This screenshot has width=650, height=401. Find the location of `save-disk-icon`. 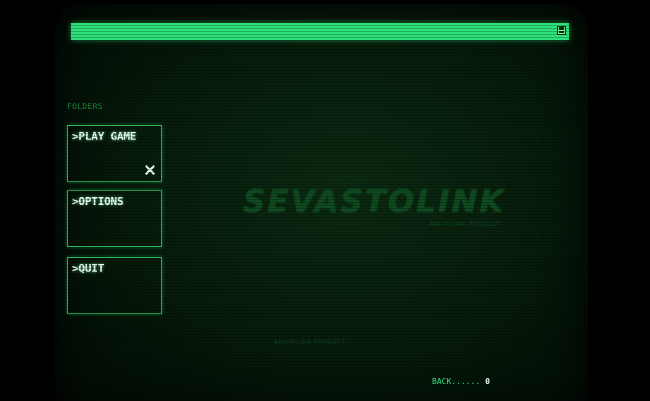

save-disk-icon is located at coordinates (561, 30).